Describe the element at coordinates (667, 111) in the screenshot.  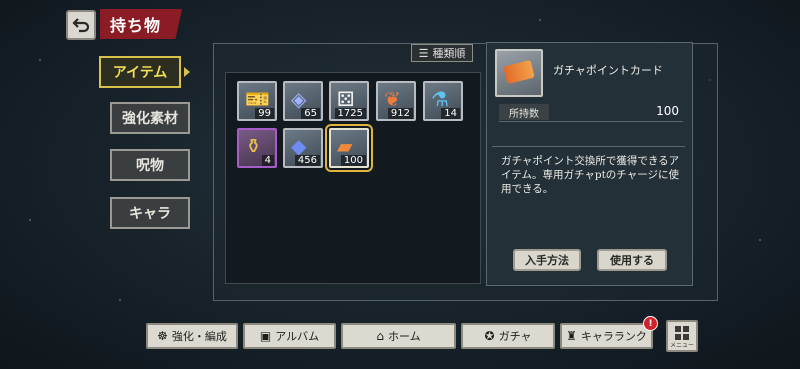
I see `quantity-value: 100` at that location.